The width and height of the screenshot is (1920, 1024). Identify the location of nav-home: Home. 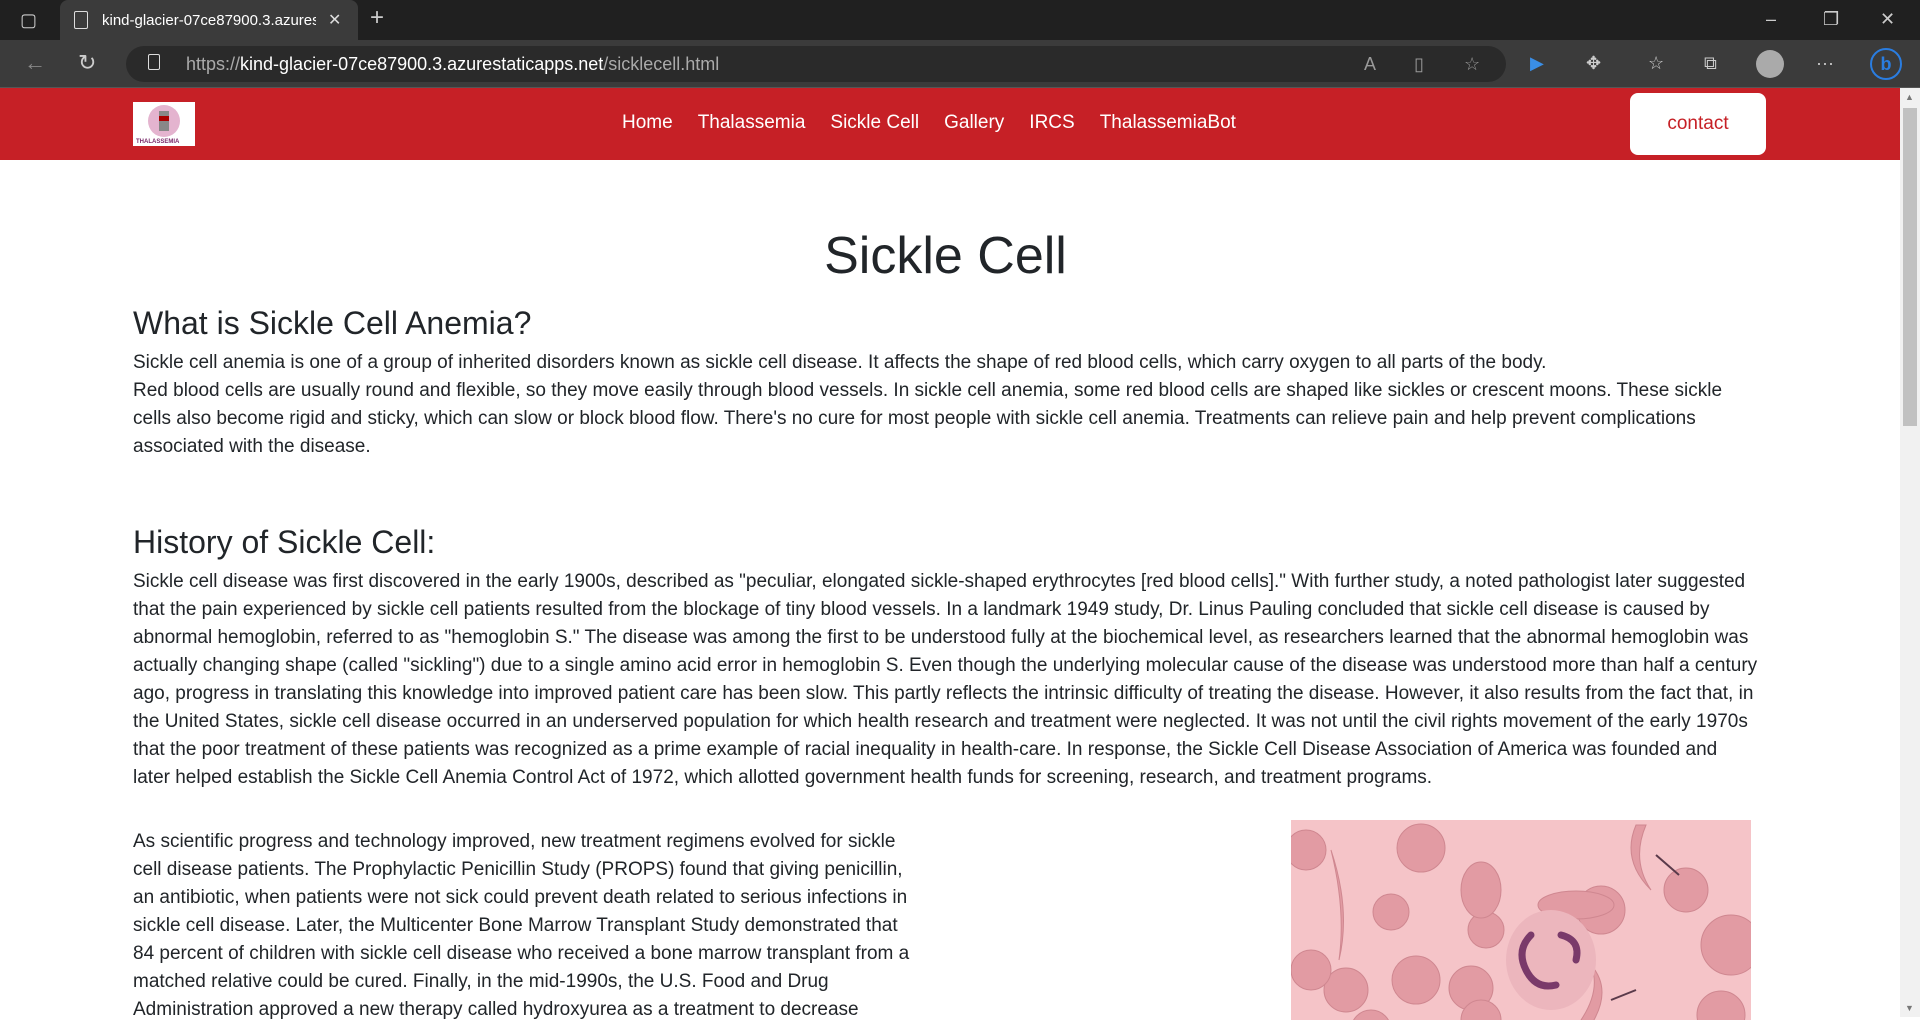
(647, 123).